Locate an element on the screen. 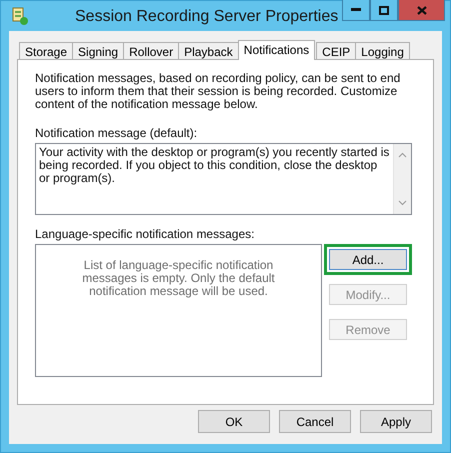 Image resolution: width=451 pixels, height=453 pixels. intro-text: Notification messages, based on recording policy, can be sent to end users to inform them that their session is being recorded. Customize content of the notification message below. is located at coordinates (218, 91).